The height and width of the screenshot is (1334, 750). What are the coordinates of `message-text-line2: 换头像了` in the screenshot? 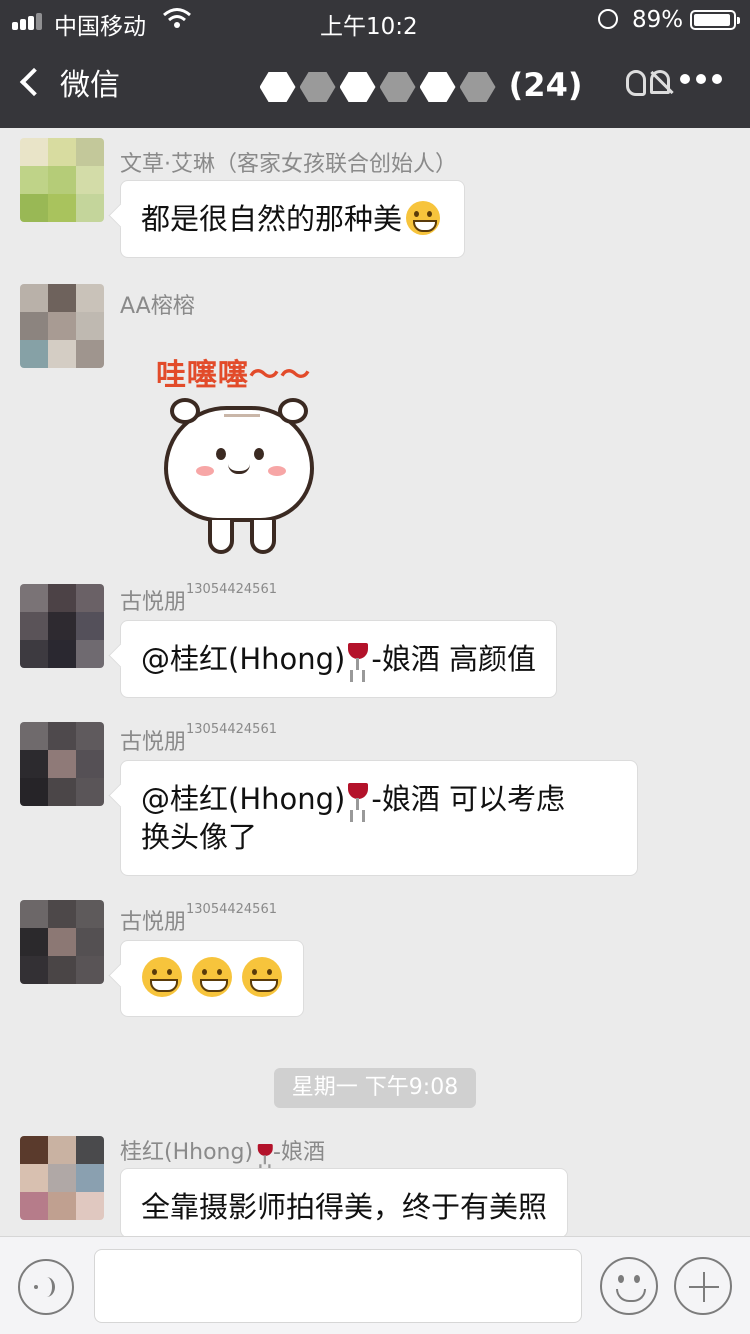 It's located at (199, 837).